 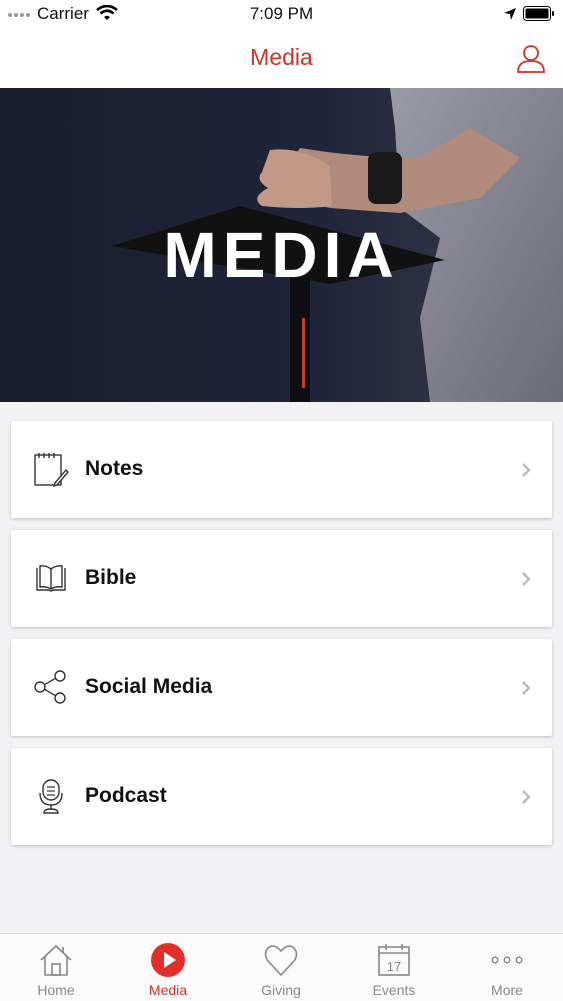 I want to click on calendar-icon: 17, so click(x=394, y=960).